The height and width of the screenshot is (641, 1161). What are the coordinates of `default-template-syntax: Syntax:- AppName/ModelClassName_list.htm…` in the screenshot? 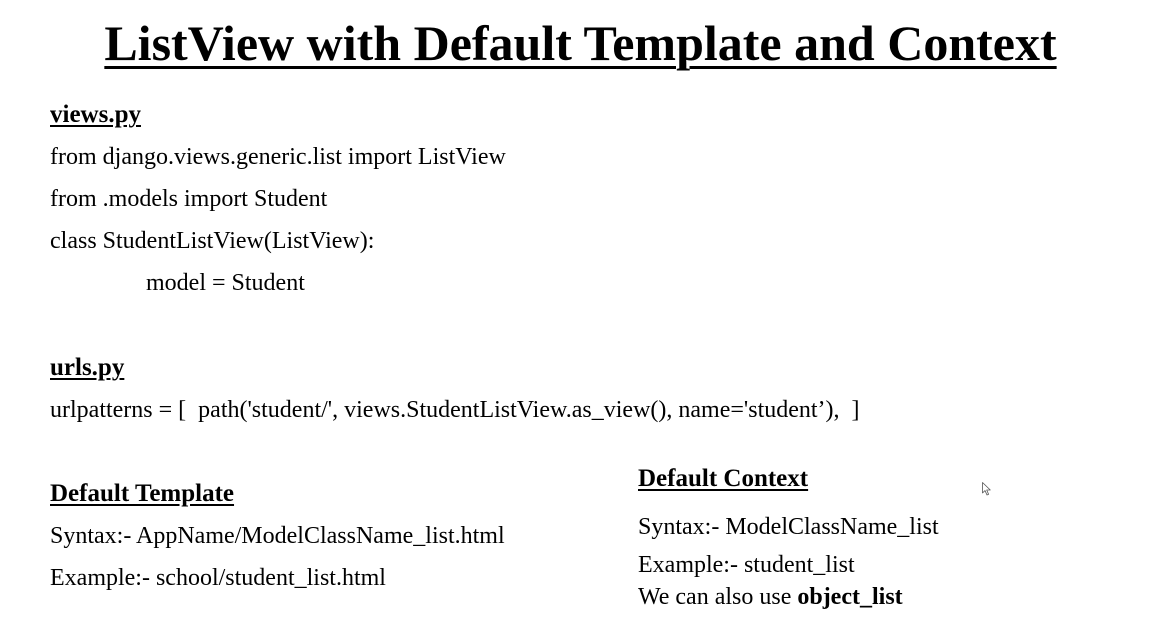 It's located at (277, 536).